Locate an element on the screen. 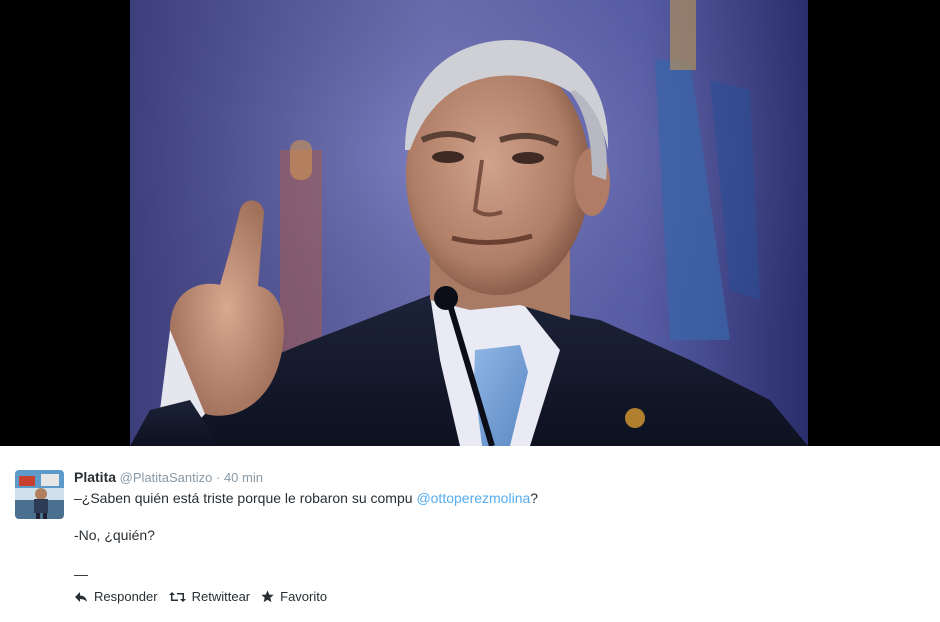  retweet-icon is located at coordinates (177, 596).